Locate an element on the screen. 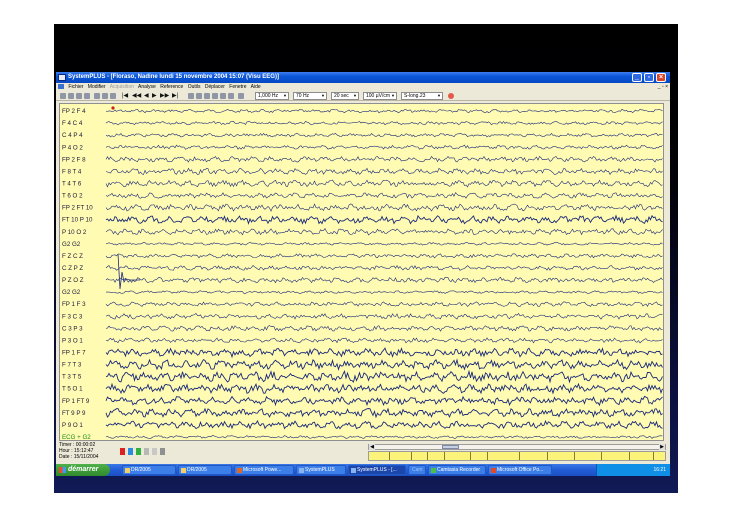 This screenshot has height=517, width=731. paste-icon is located at coordinates (113, 96).